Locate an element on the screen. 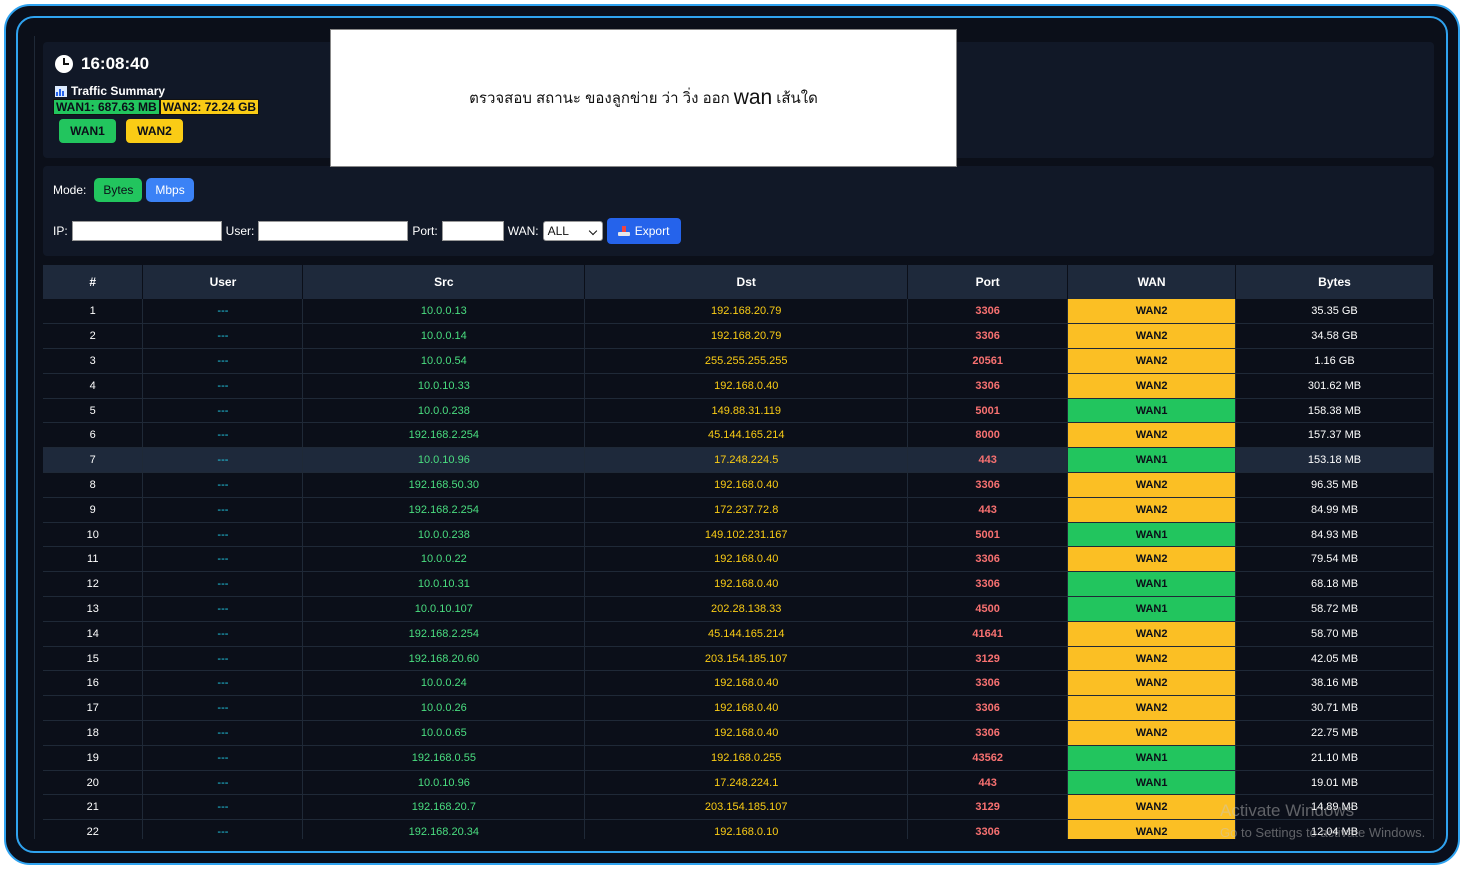 The width and height of the screenshot is (1464, 869). cell-dst: 202.28.138.33 is located at coordinates (746, 609).